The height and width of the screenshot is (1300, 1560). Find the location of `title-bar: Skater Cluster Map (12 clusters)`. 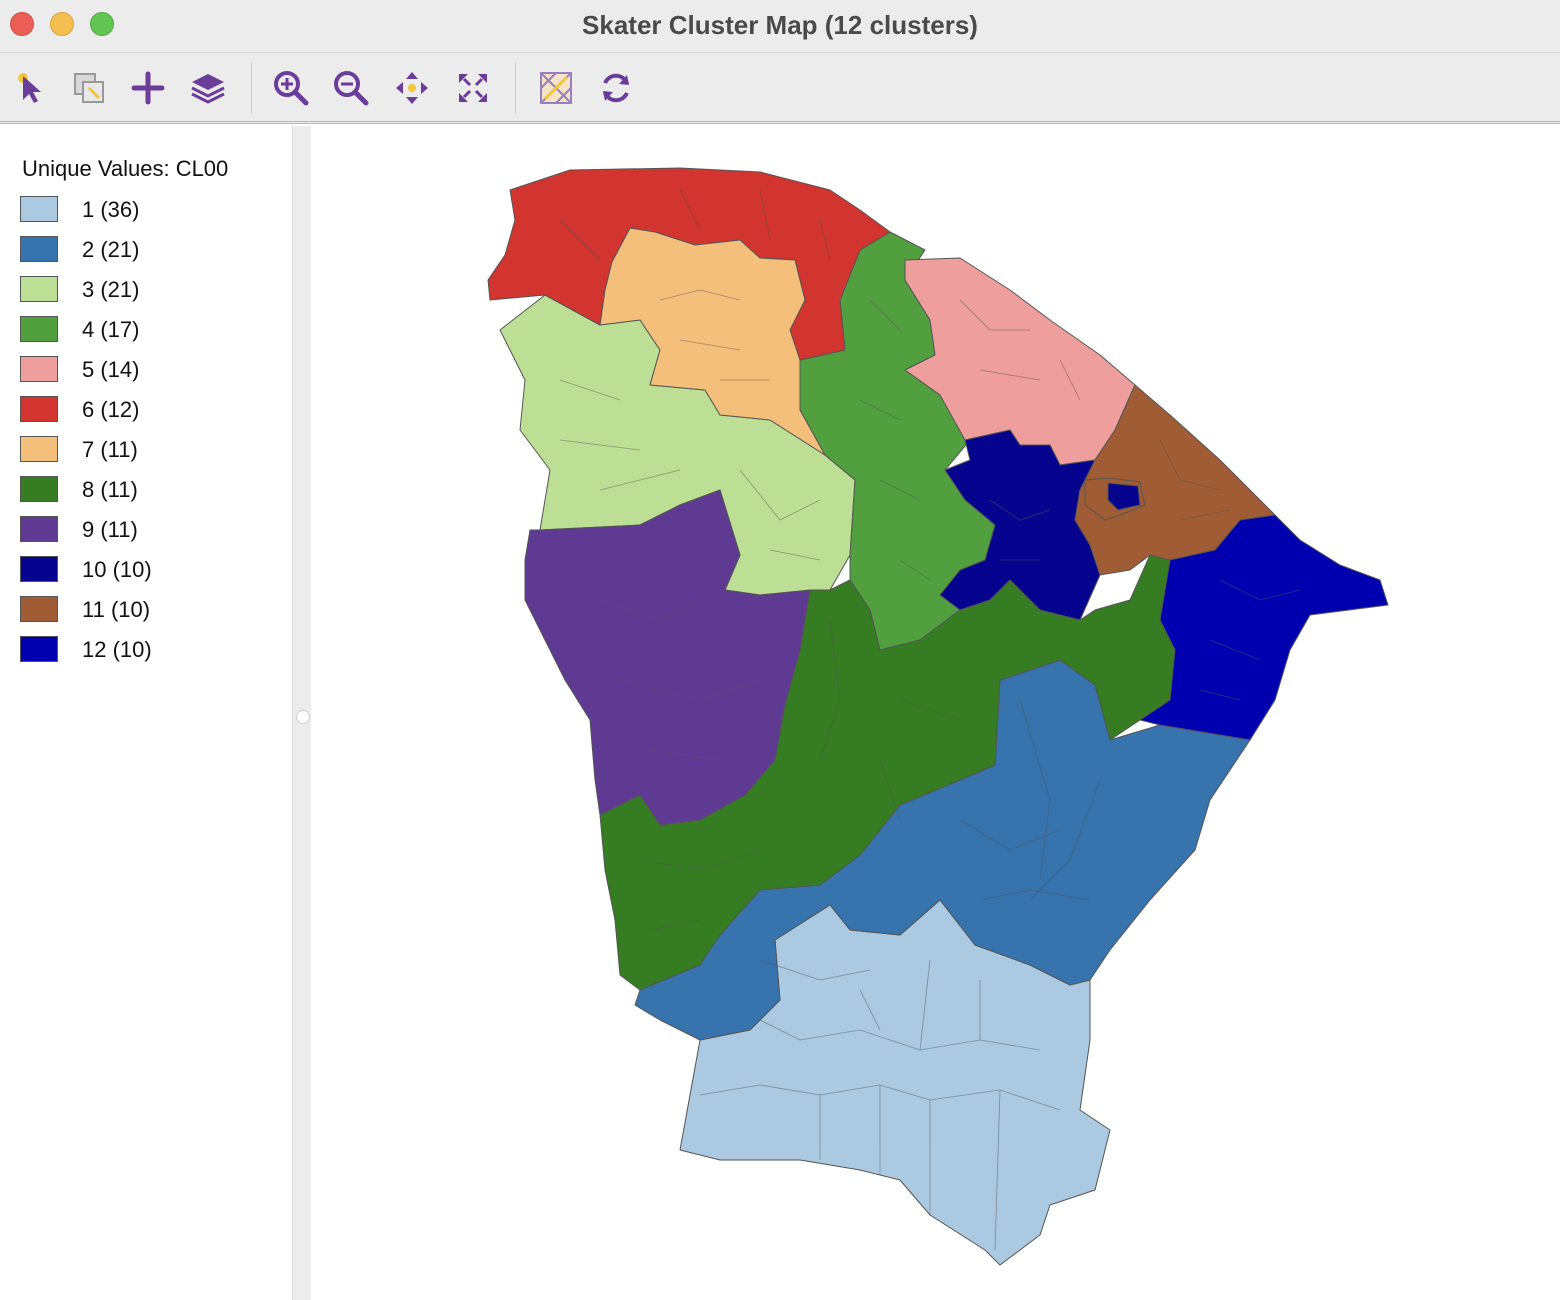

title-bar: Skater Cluster Map (12 clusters) is located at coordinates (780, 26).